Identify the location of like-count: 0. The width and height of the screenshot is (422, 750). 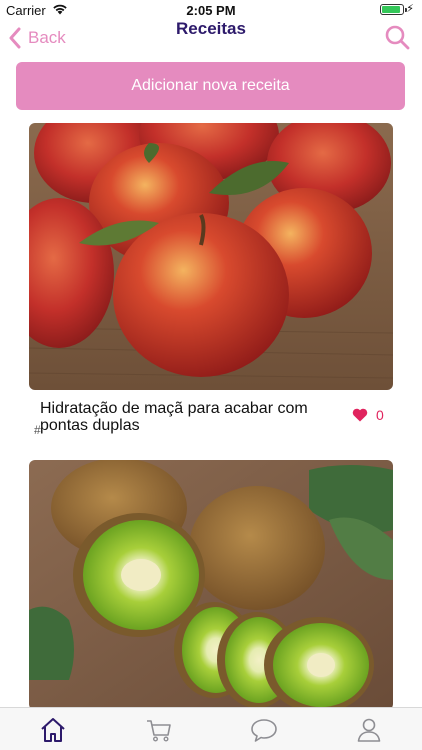
(380, 415).